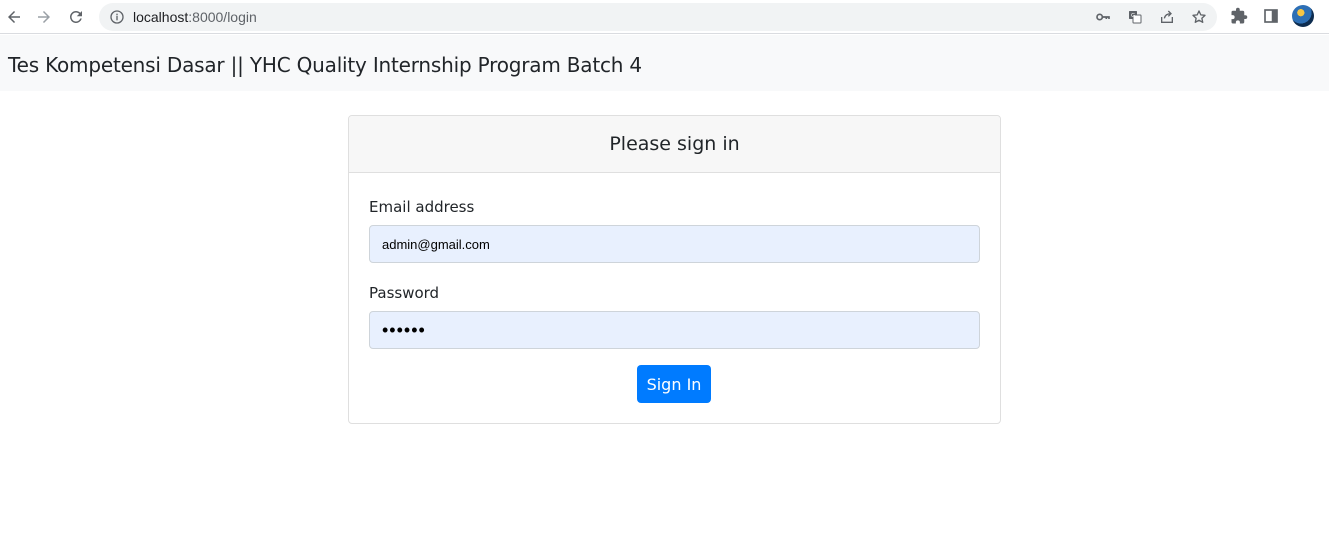  What do you see at coordinates (1167, 17) in the screenshot?
I see `share-icon` at bounding box center [1167, 17].